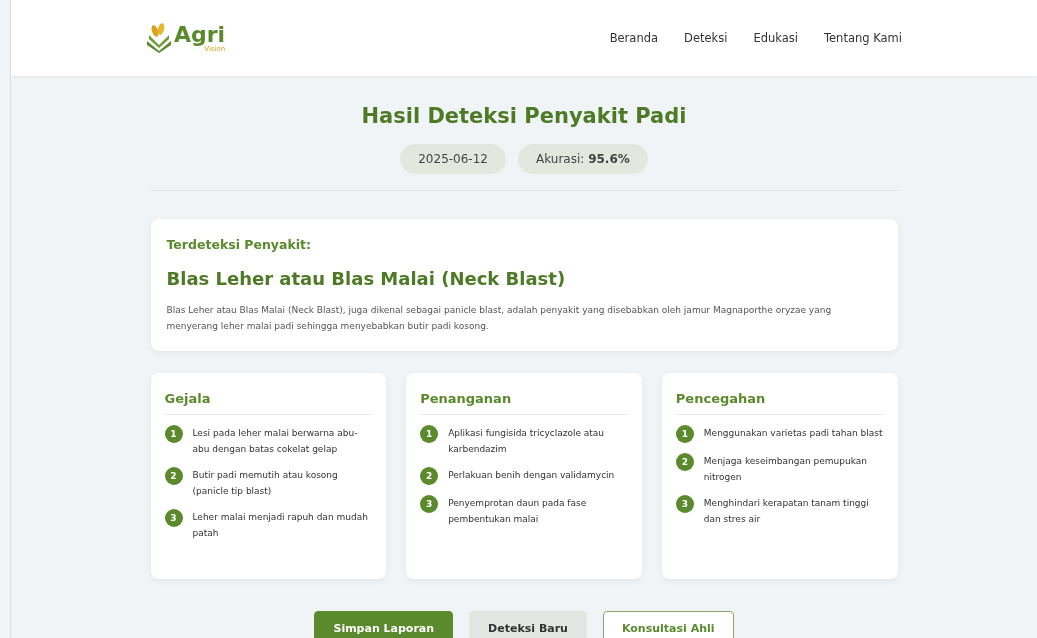 This screenshot has width=1037, height=638. I want to click on action-button: Deteksi Baru, so click(528, 624).